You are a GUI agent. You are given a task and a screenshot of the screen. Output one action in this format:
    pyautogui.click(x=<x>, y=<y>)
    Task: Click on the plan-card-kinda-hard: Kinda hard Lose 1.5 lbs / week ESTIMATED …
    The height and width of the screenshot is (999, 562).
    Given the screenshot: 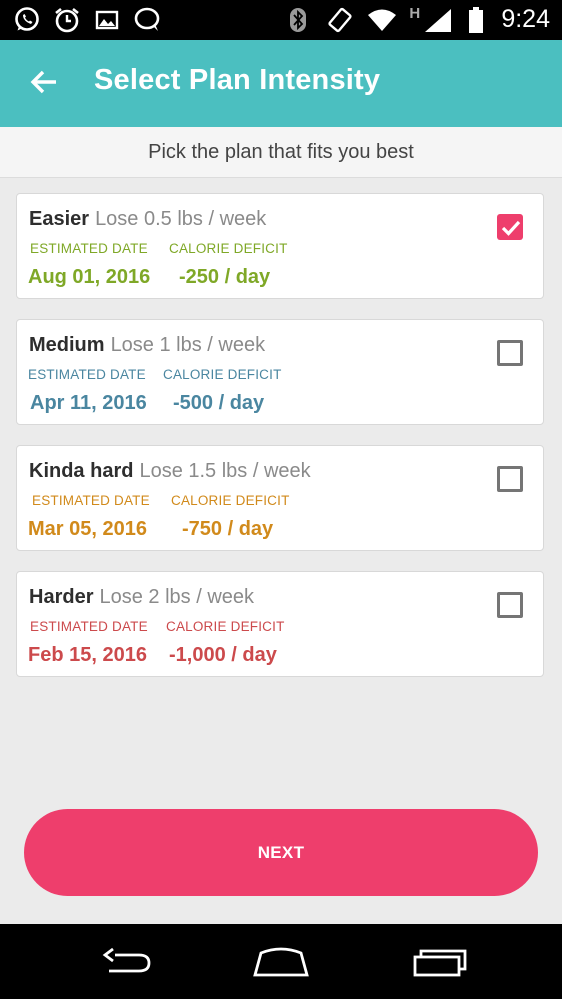 What is the action you would take?
    pyautogui.click(x=280, y=498)
    